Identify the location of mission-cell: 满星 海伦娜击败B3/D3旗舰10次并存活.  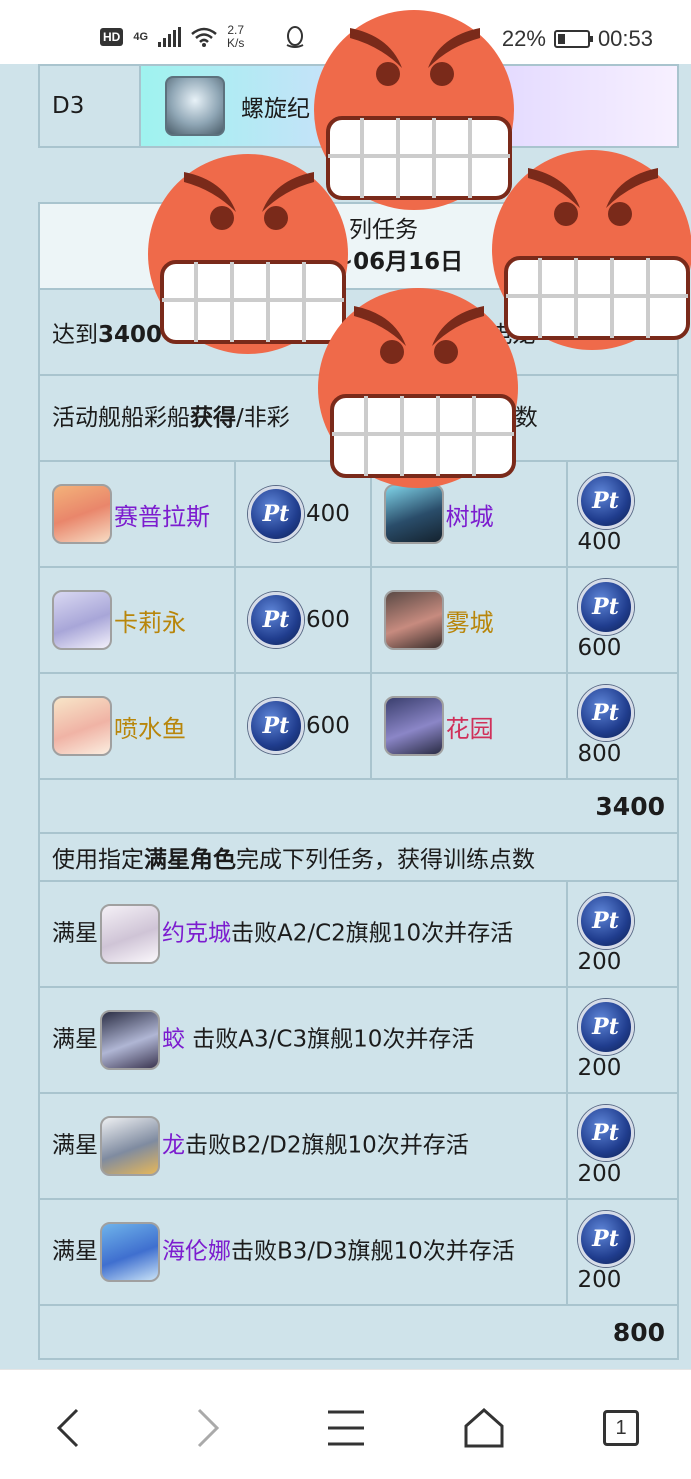
(303, 1252).